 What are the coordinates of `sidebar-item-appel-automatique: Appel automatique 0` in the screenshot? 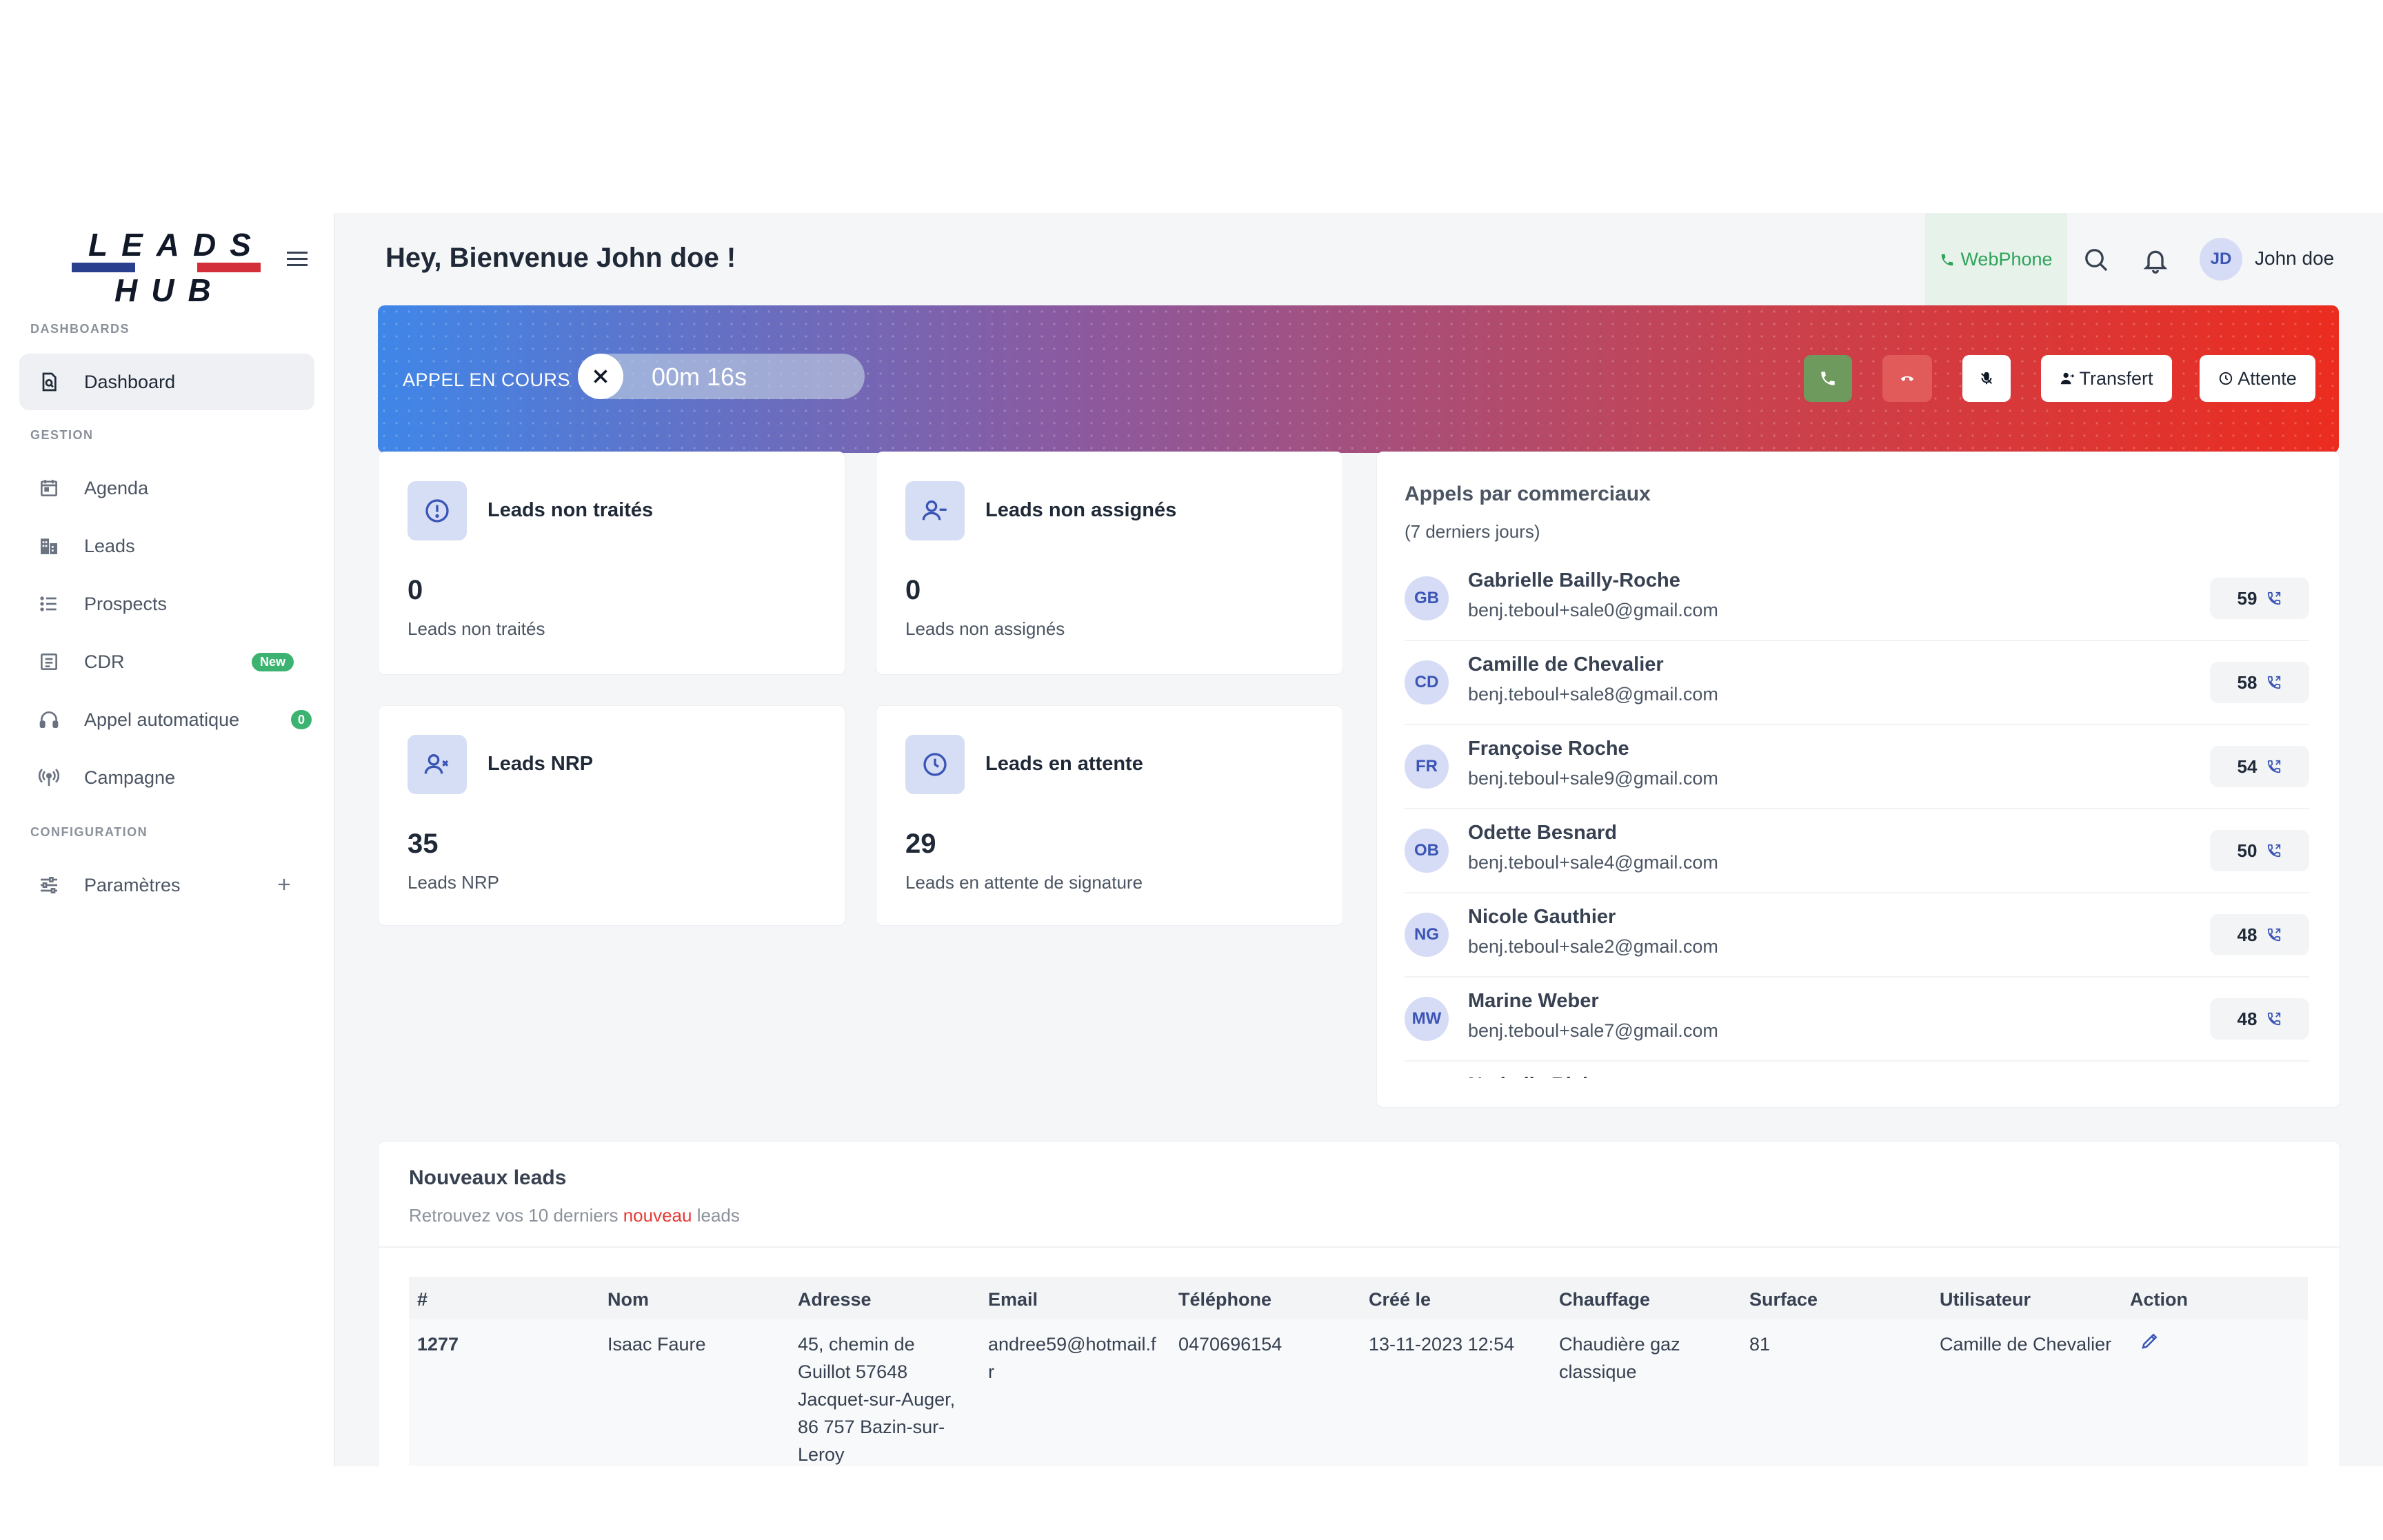 It's located at (166, 720).